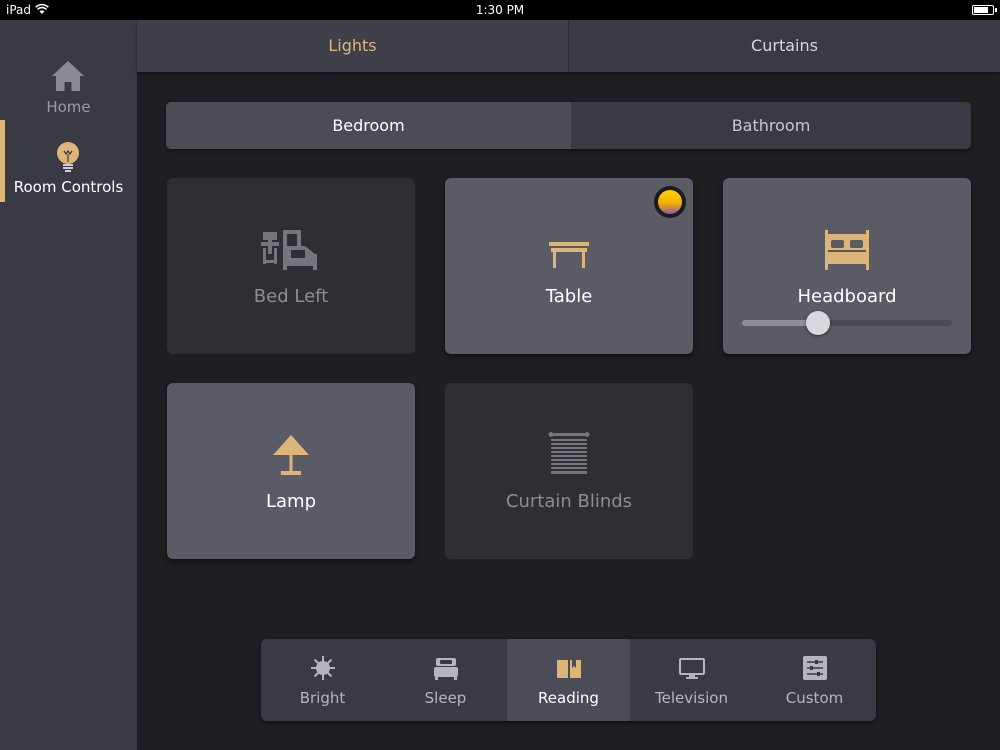 Image resolution: width=1000 pixels, height=750 pixels. I want to click on status-bar: iPad 1:30 PM, so click(500, 10).